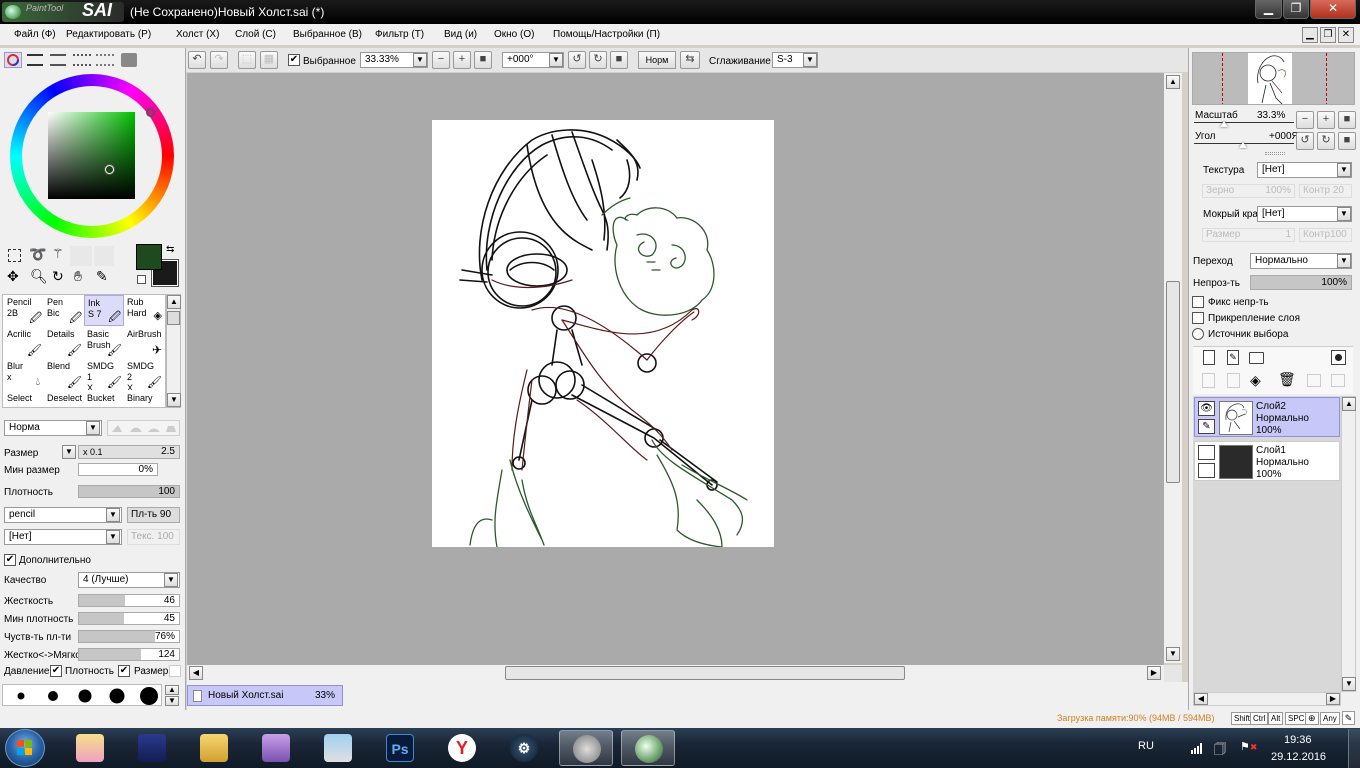  Describe the element at coordinates (1233, 380) in the screenshot. I see `merge-down-icon` at that location.